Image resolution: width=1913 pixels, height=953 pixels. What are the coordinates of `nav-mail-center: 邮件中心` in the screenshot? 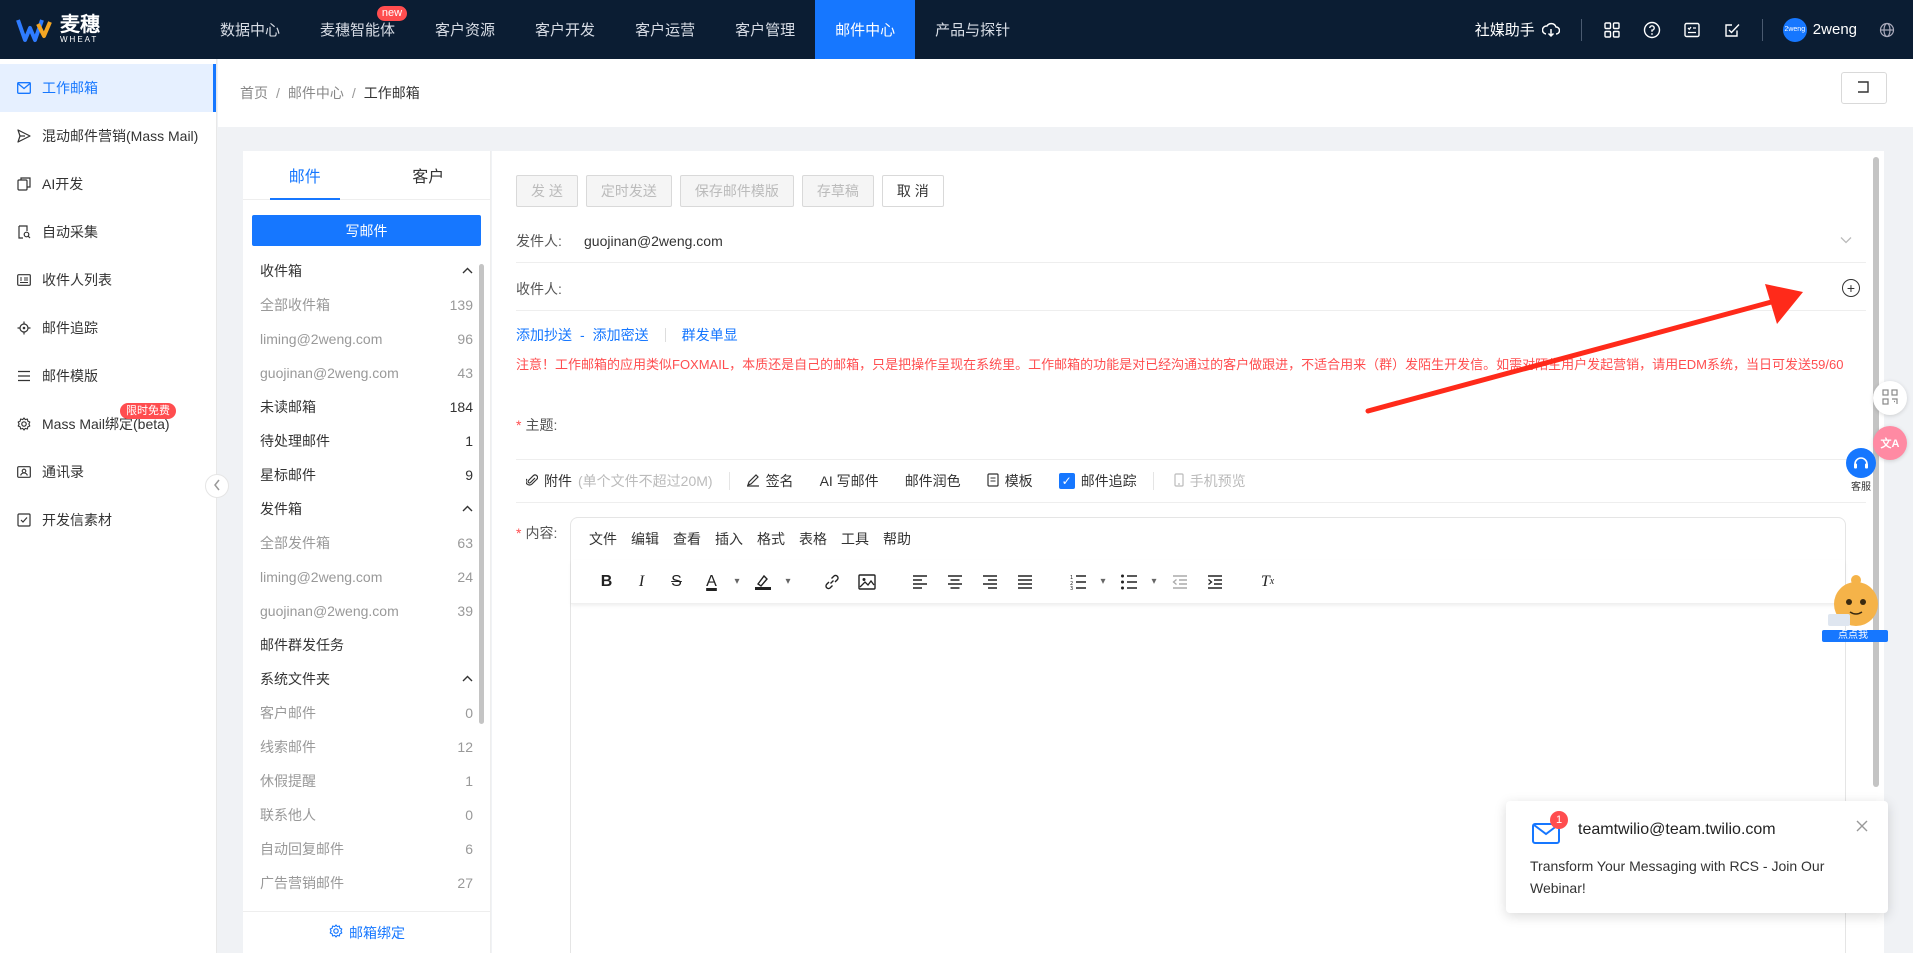 It's located at (865, 29).